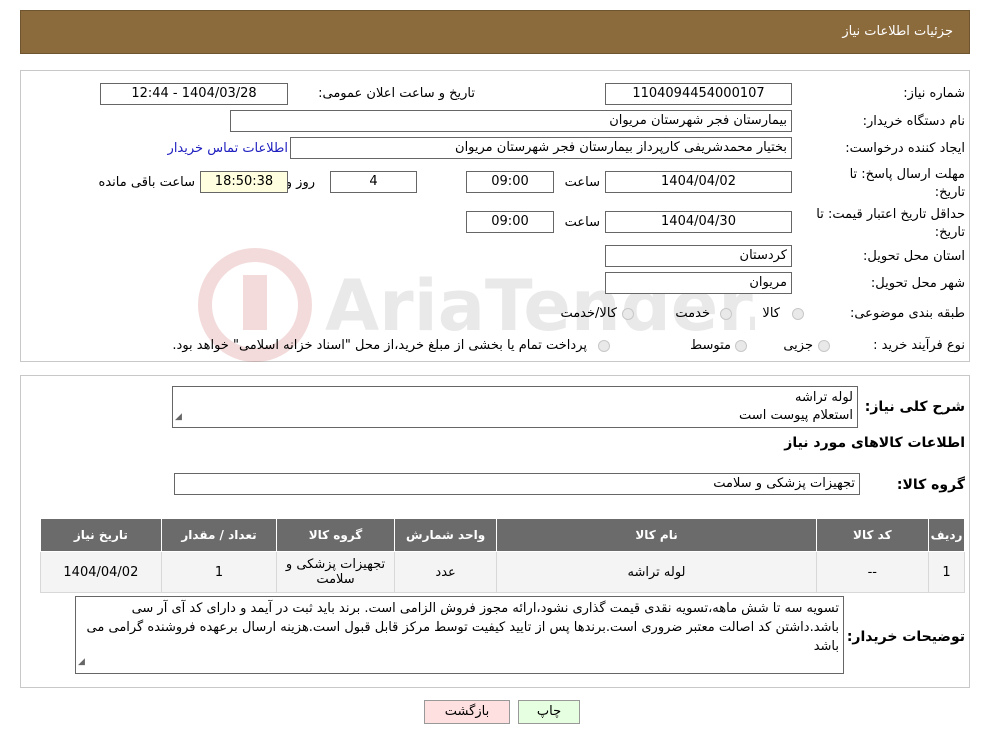  What do you see at coordinates (914, 407) in the screenshot?
I see `summary-label: شرح کلی نیاز:` at bounding box center [914, 407].